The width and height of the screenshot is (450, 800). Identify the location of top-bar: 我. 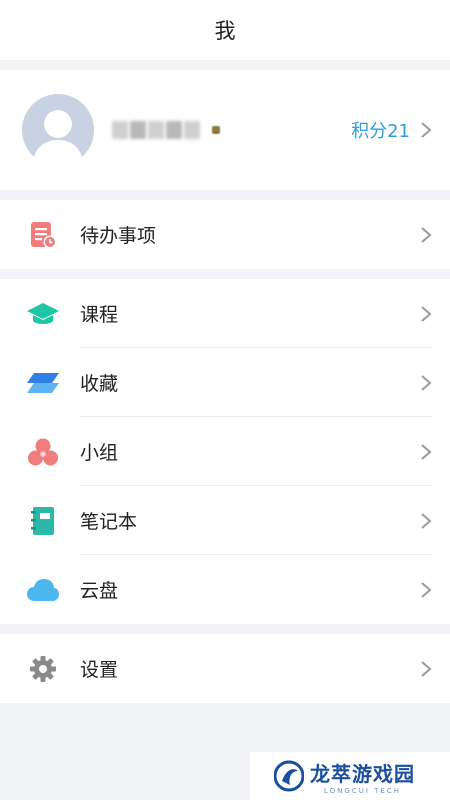
(225, 30).